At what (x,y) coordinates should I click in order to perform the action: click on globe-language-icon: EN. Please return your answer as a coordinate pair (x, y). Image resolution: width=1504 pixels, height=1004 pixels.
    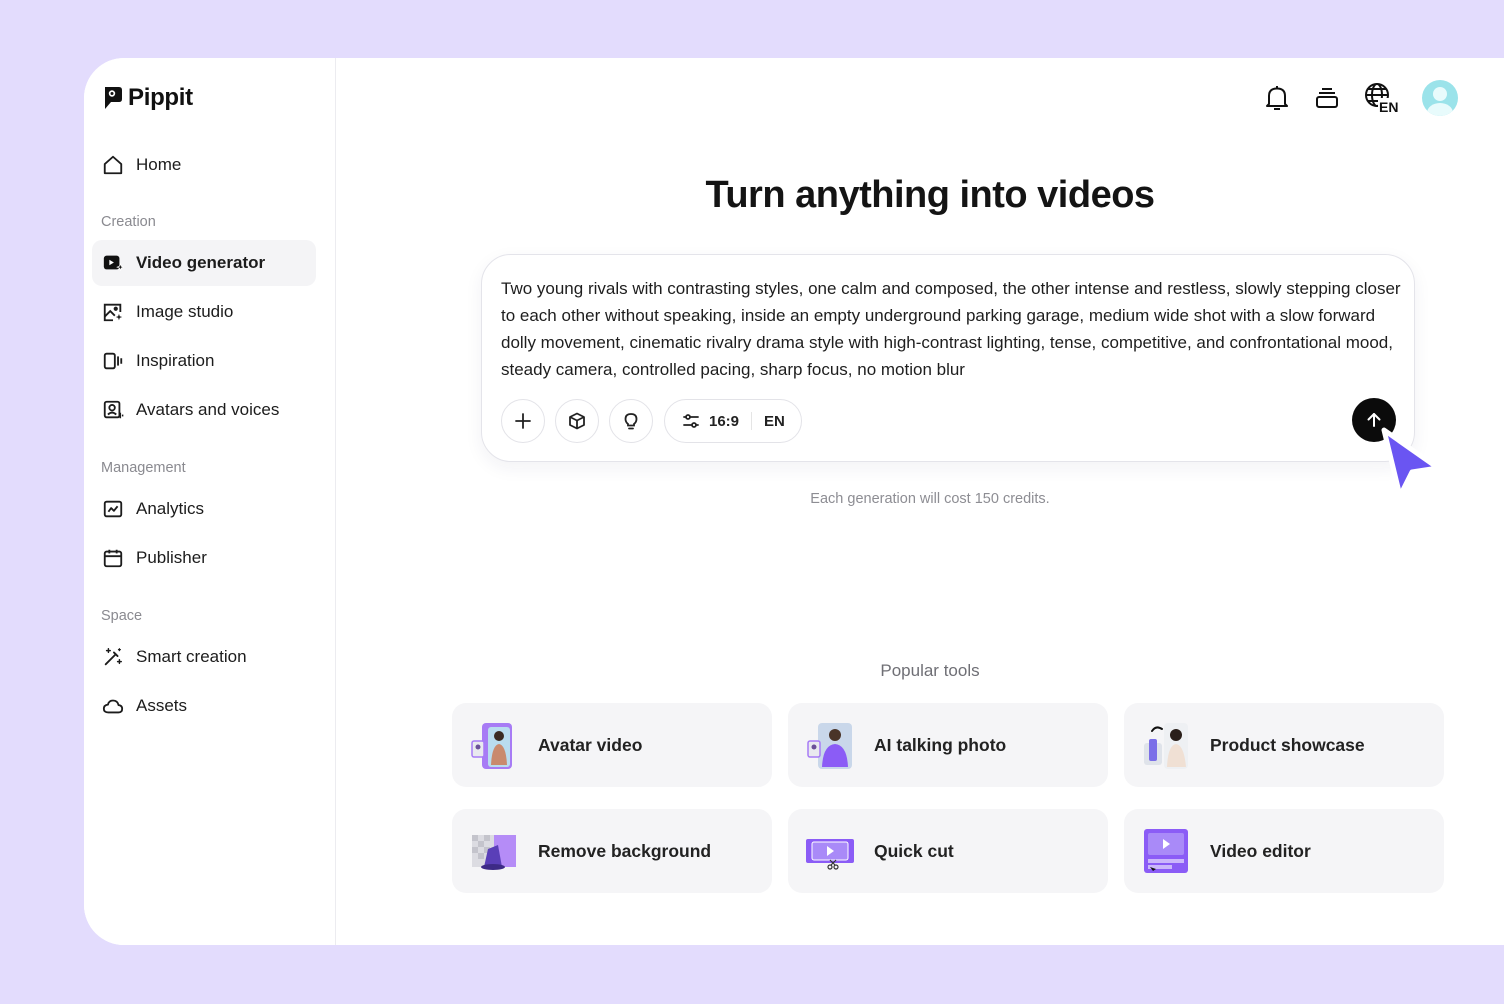
    Looking at the image, I should click on (1383, 99).